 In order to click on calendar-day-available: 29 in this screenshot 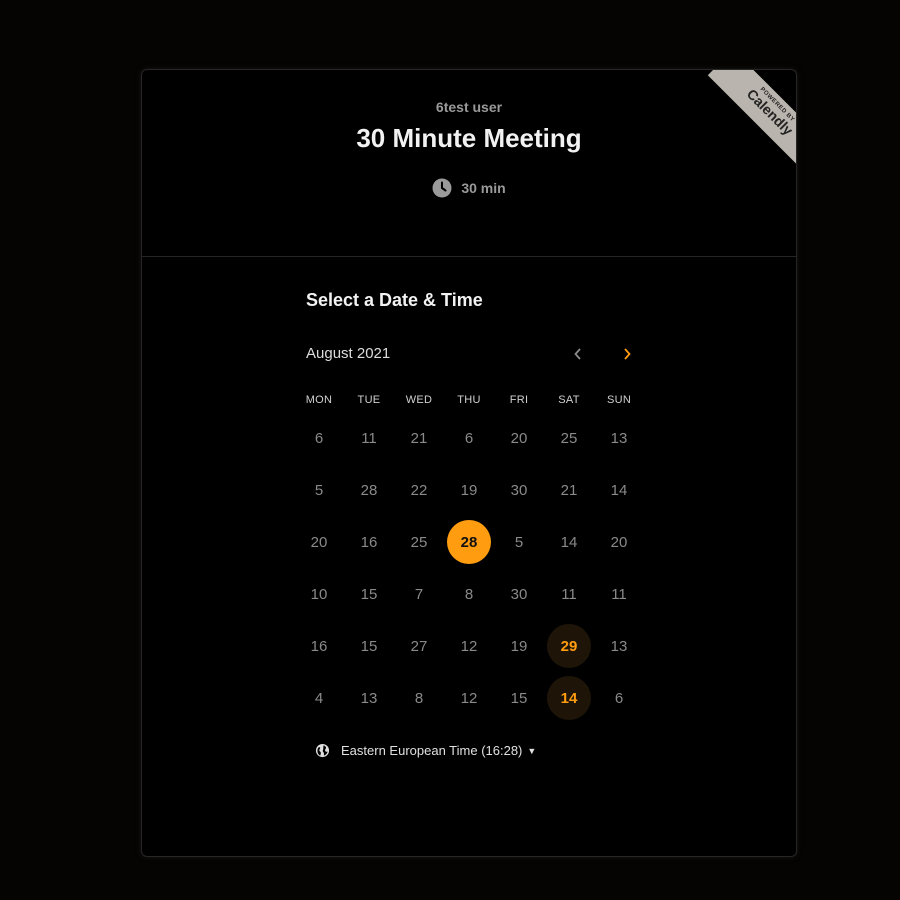, I will do `click(569, 646)`.